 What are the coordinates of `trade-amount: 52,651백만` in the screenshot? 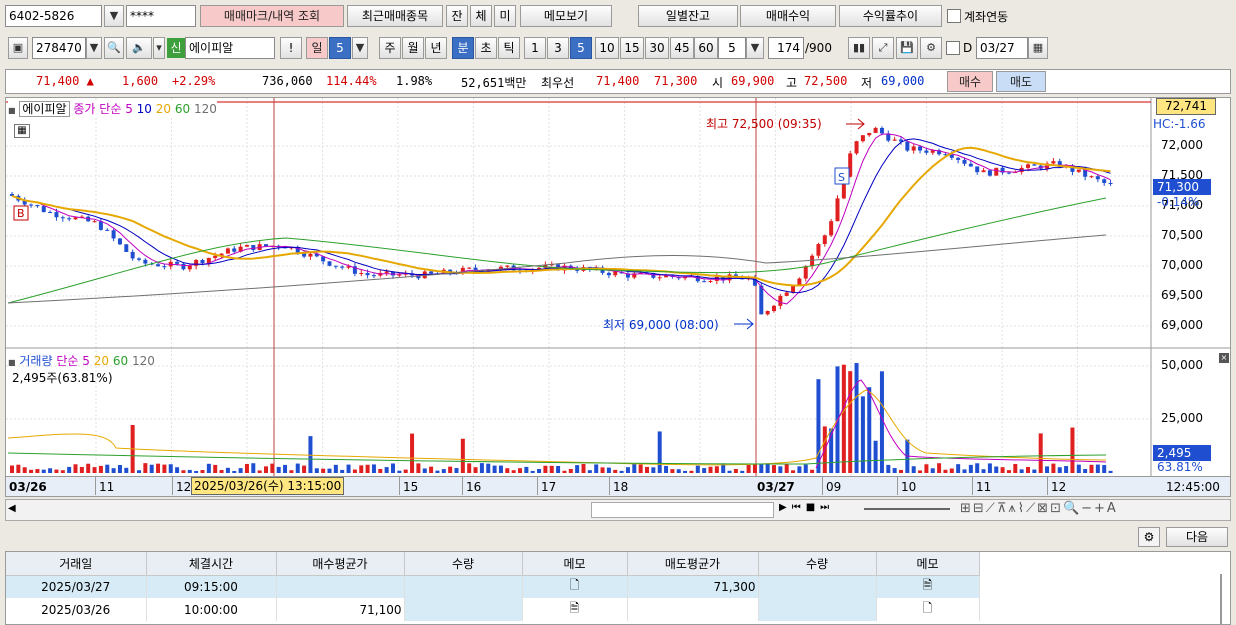 It's located at (494, 83).